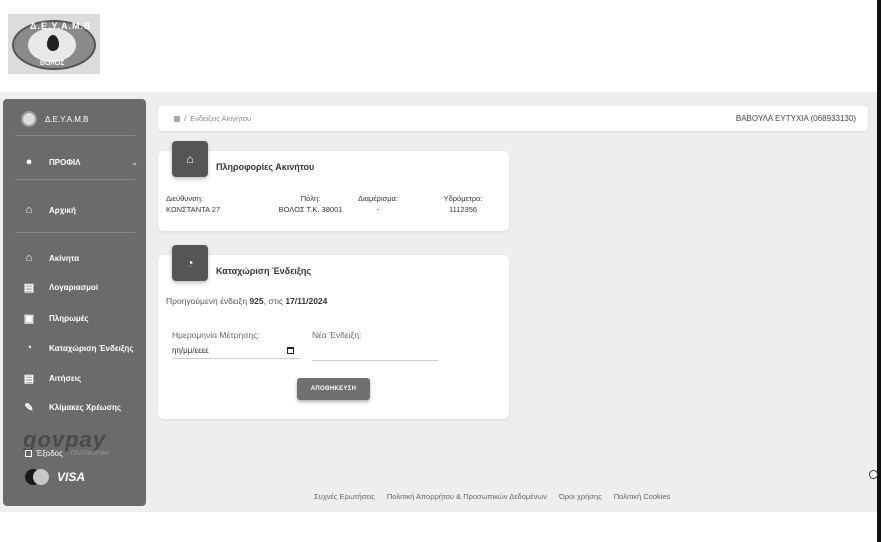 This screenshot has width=881, height=542. What do you see at coordinates (177, 118) in the screenshot?
I see `home-icon` at bounding box center [177, 118].